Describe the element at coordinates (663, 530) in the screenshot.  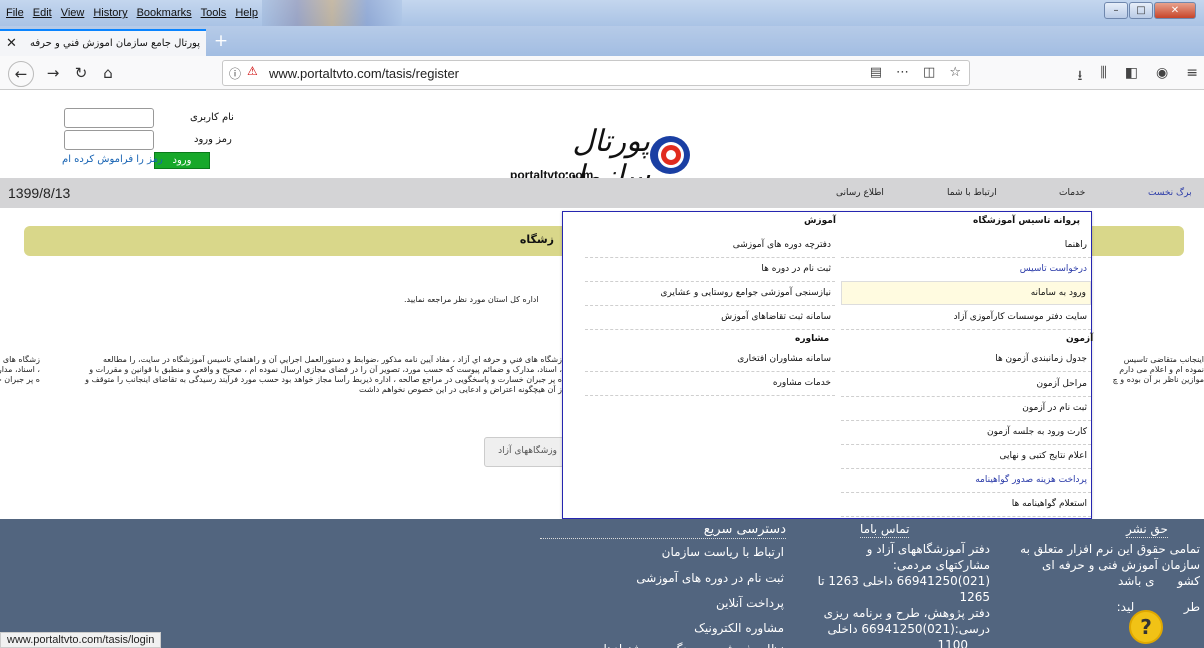
I see `quick-access-heading: دسترسی سریع` at that location.